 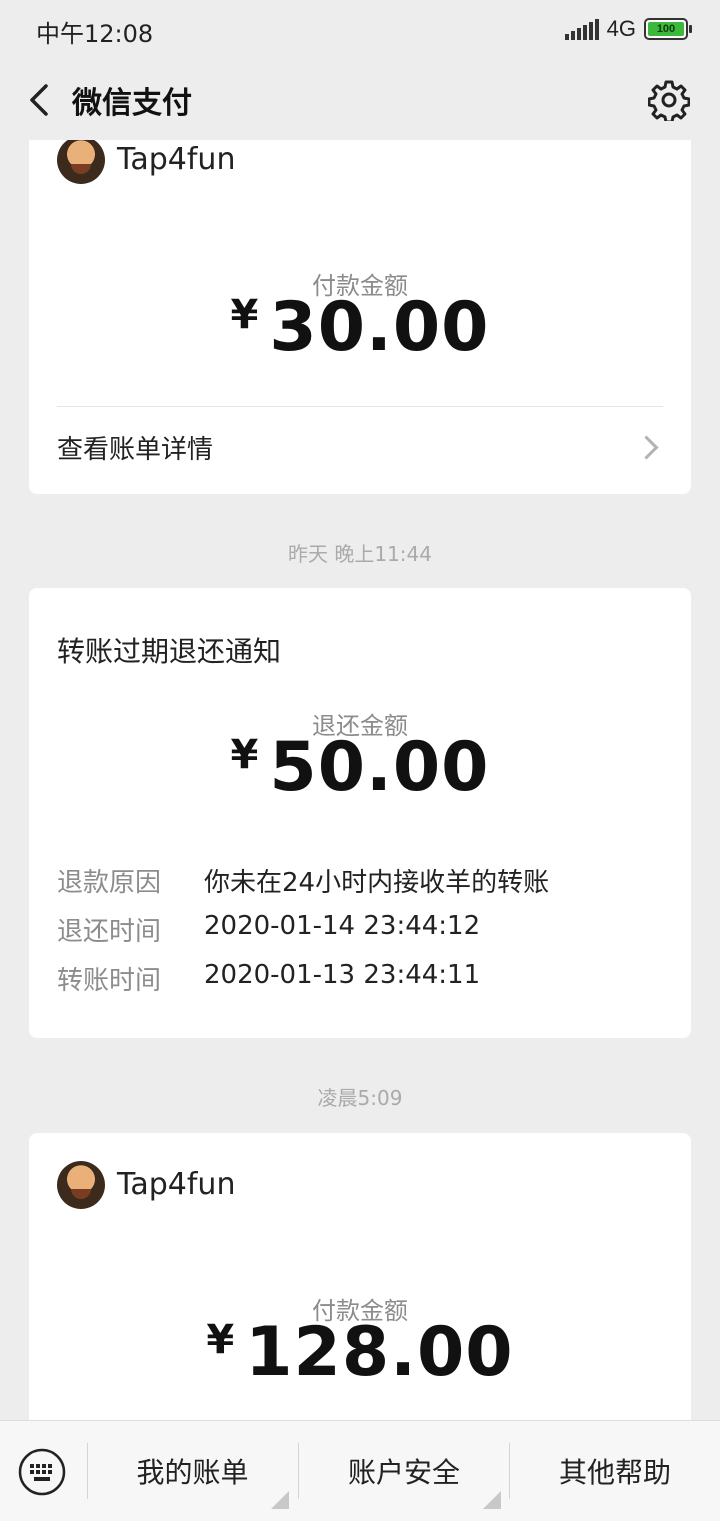 What do you see at coordinates (132, 103) in the screenshot?
I see `page-title: 微信支付` at bounding box center [132, 103].